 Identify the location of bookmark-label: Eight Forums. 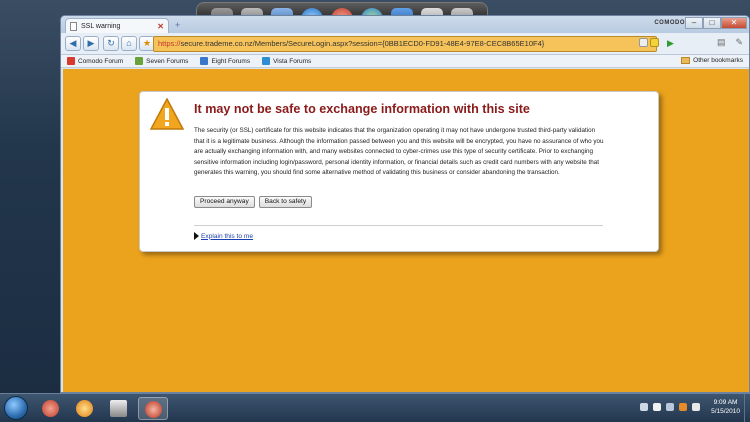
(231, 61).